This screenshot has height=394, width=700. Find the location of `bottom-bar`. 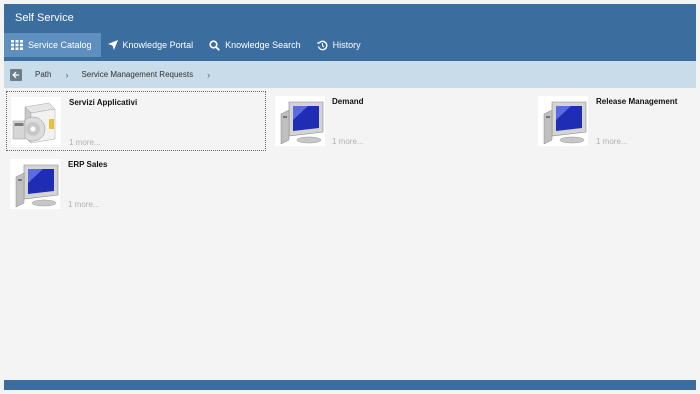

bottom-bar is located at coordinates (350, 385).